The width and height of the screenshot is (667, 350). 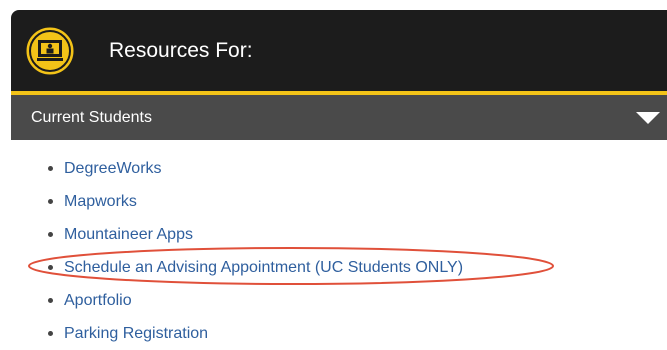 What do you see at coordinates (113, 168) in the screenshot?
I see `link-degreeworks: DegreeWorks` at bounding box center [113, 168].